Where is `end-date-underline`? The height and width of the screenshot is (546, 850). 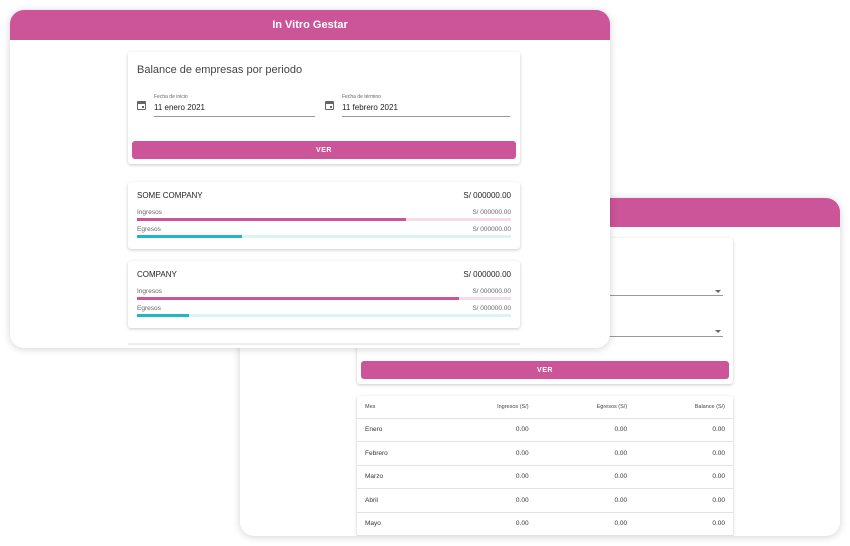 end-date-underline is located at coordinates (426, 116).